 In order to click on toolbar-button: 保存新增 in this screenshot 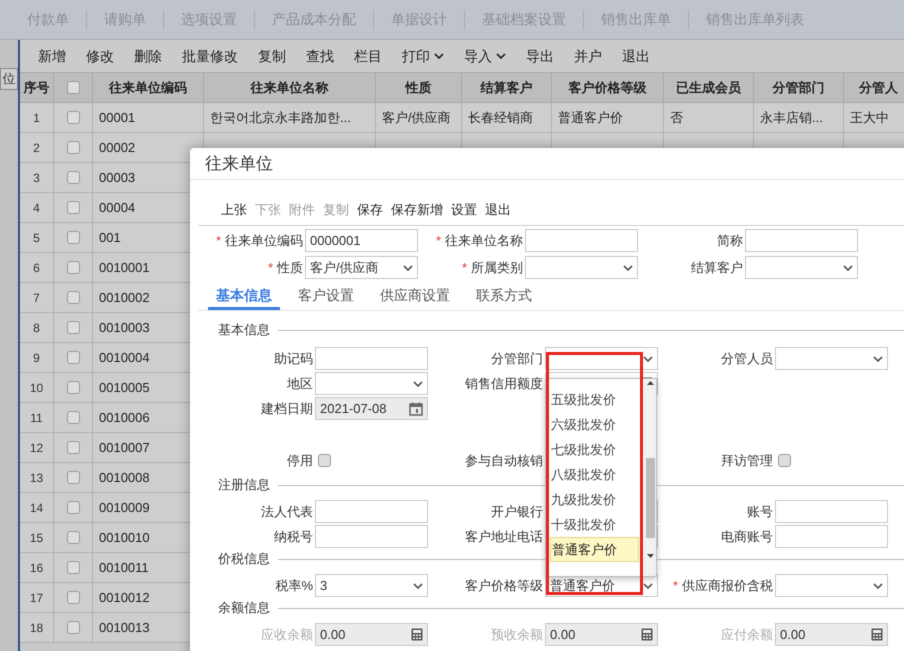, I will do `click(417, 209)`.